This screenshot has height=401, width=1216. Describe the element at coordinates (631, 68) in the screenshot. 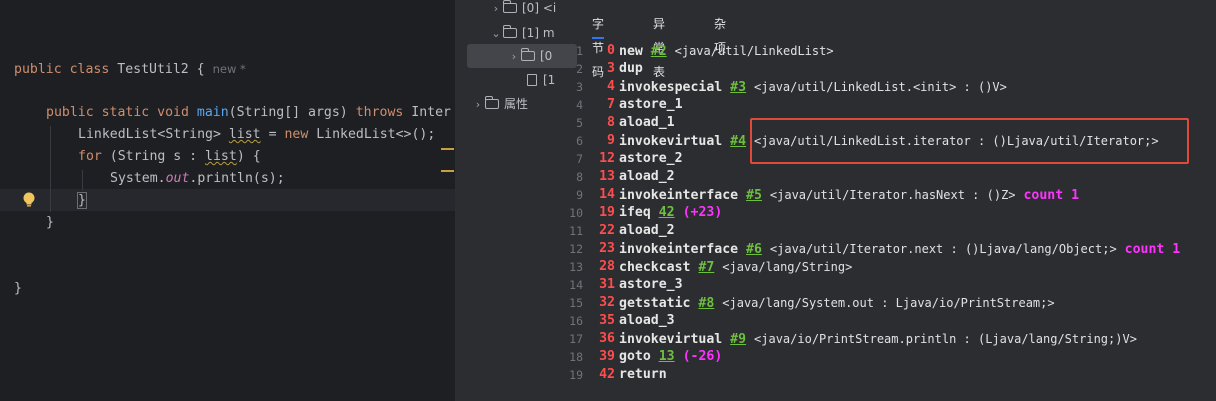

I see `opcode: dup` at that location.